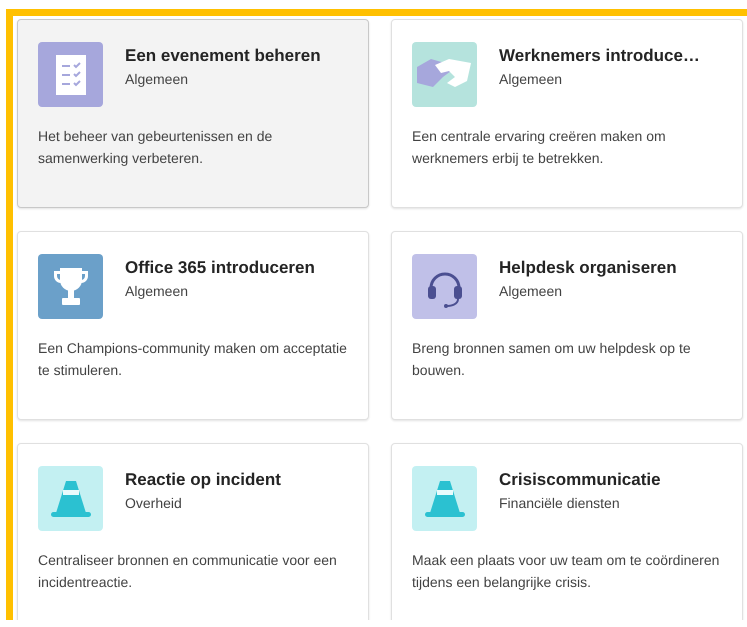 Image resolution: width=747 pixels, height=627 pixels. Describe the element at coordinates (188, 571) in the screenshot. I see `card-description: Centraliseer bronnen en communicatie voor een incidentreactie.` at that location.